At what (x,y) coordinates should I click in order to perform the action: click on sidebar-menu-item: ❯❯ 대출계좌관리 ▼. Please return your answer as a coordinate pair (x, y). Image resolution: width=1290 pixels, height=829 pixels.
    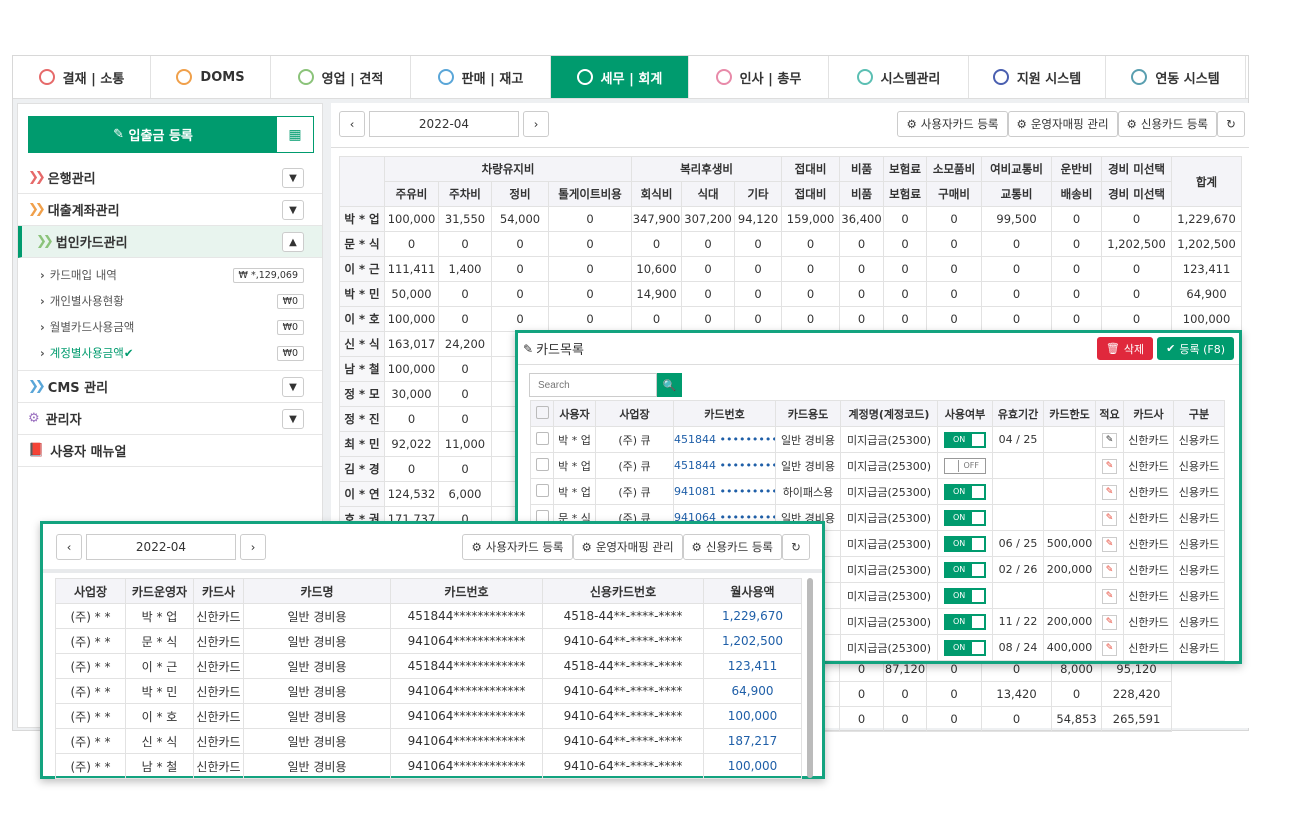
    Looking at the image, I should click on (170, 210).